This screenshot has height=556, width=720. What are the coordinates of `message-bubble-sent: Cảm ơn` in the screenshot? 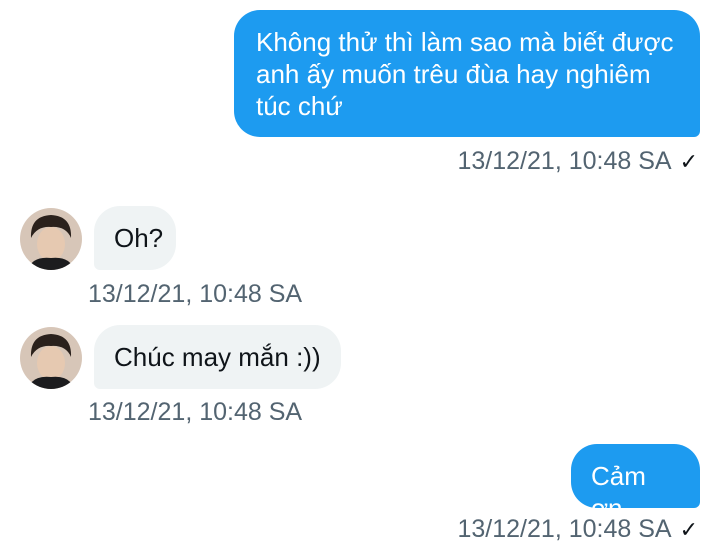 It's located at (635, 483).